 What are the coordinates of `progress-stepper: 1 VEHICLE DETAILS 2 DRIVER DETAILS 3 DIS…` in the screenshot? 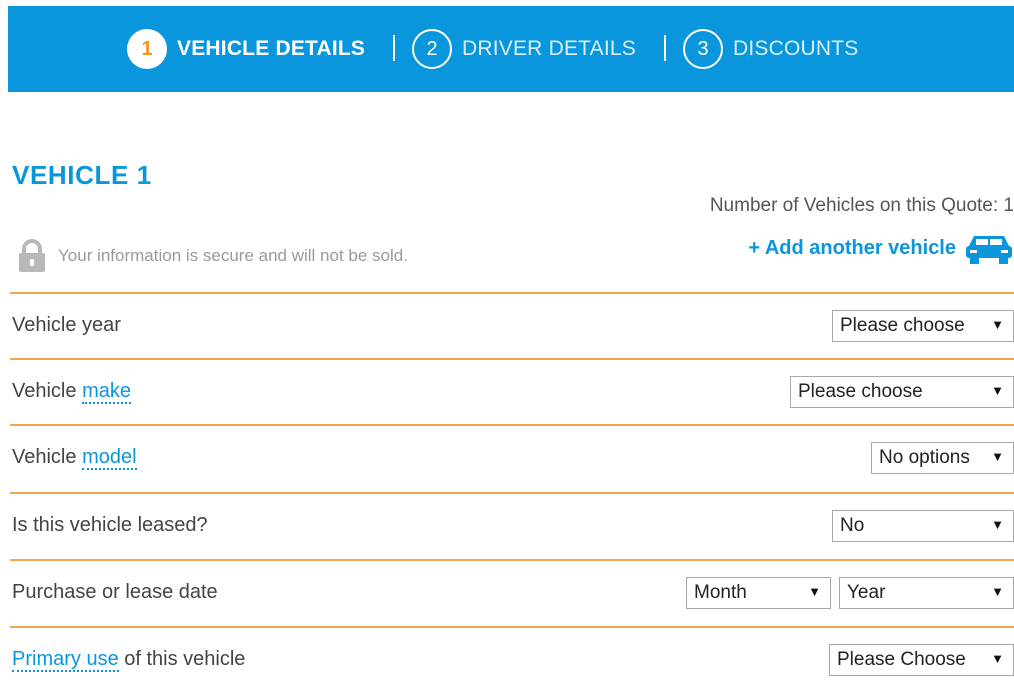 It's located at (511, 49).